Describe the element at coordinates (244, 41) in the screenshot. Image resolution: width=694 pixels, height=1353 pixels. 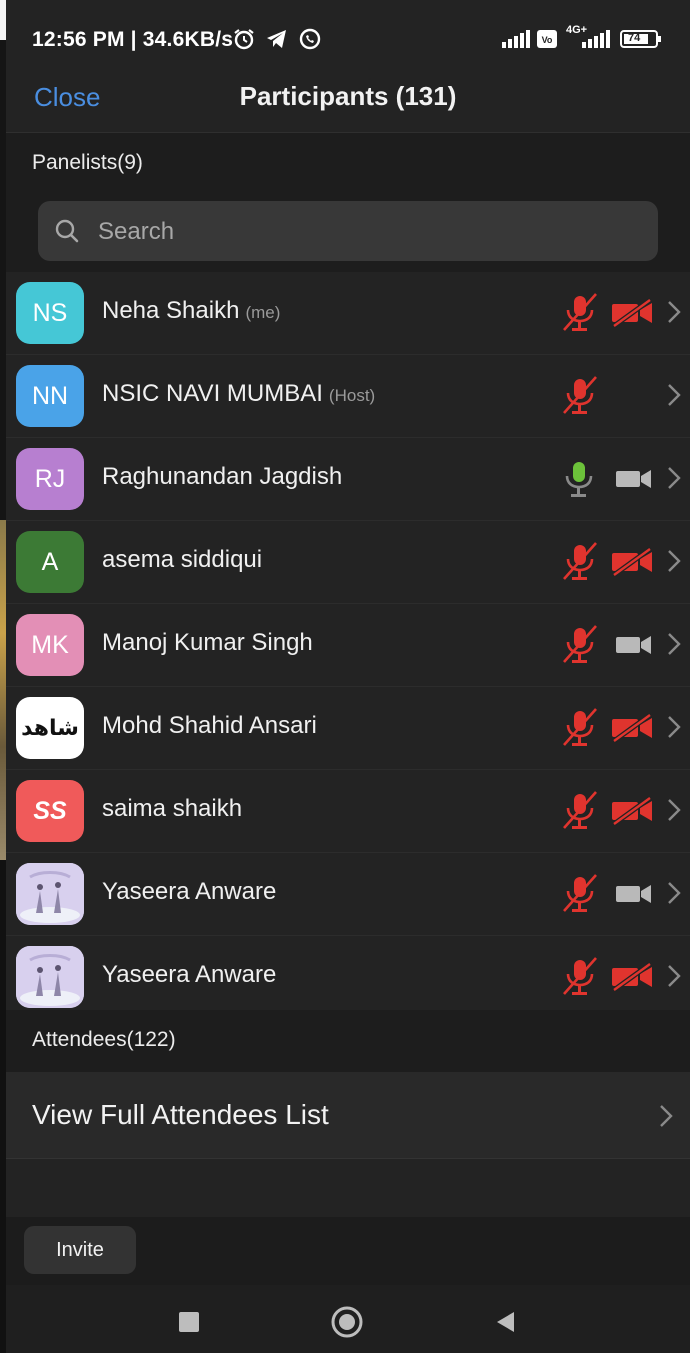
I see `alarm-icon` at that location.